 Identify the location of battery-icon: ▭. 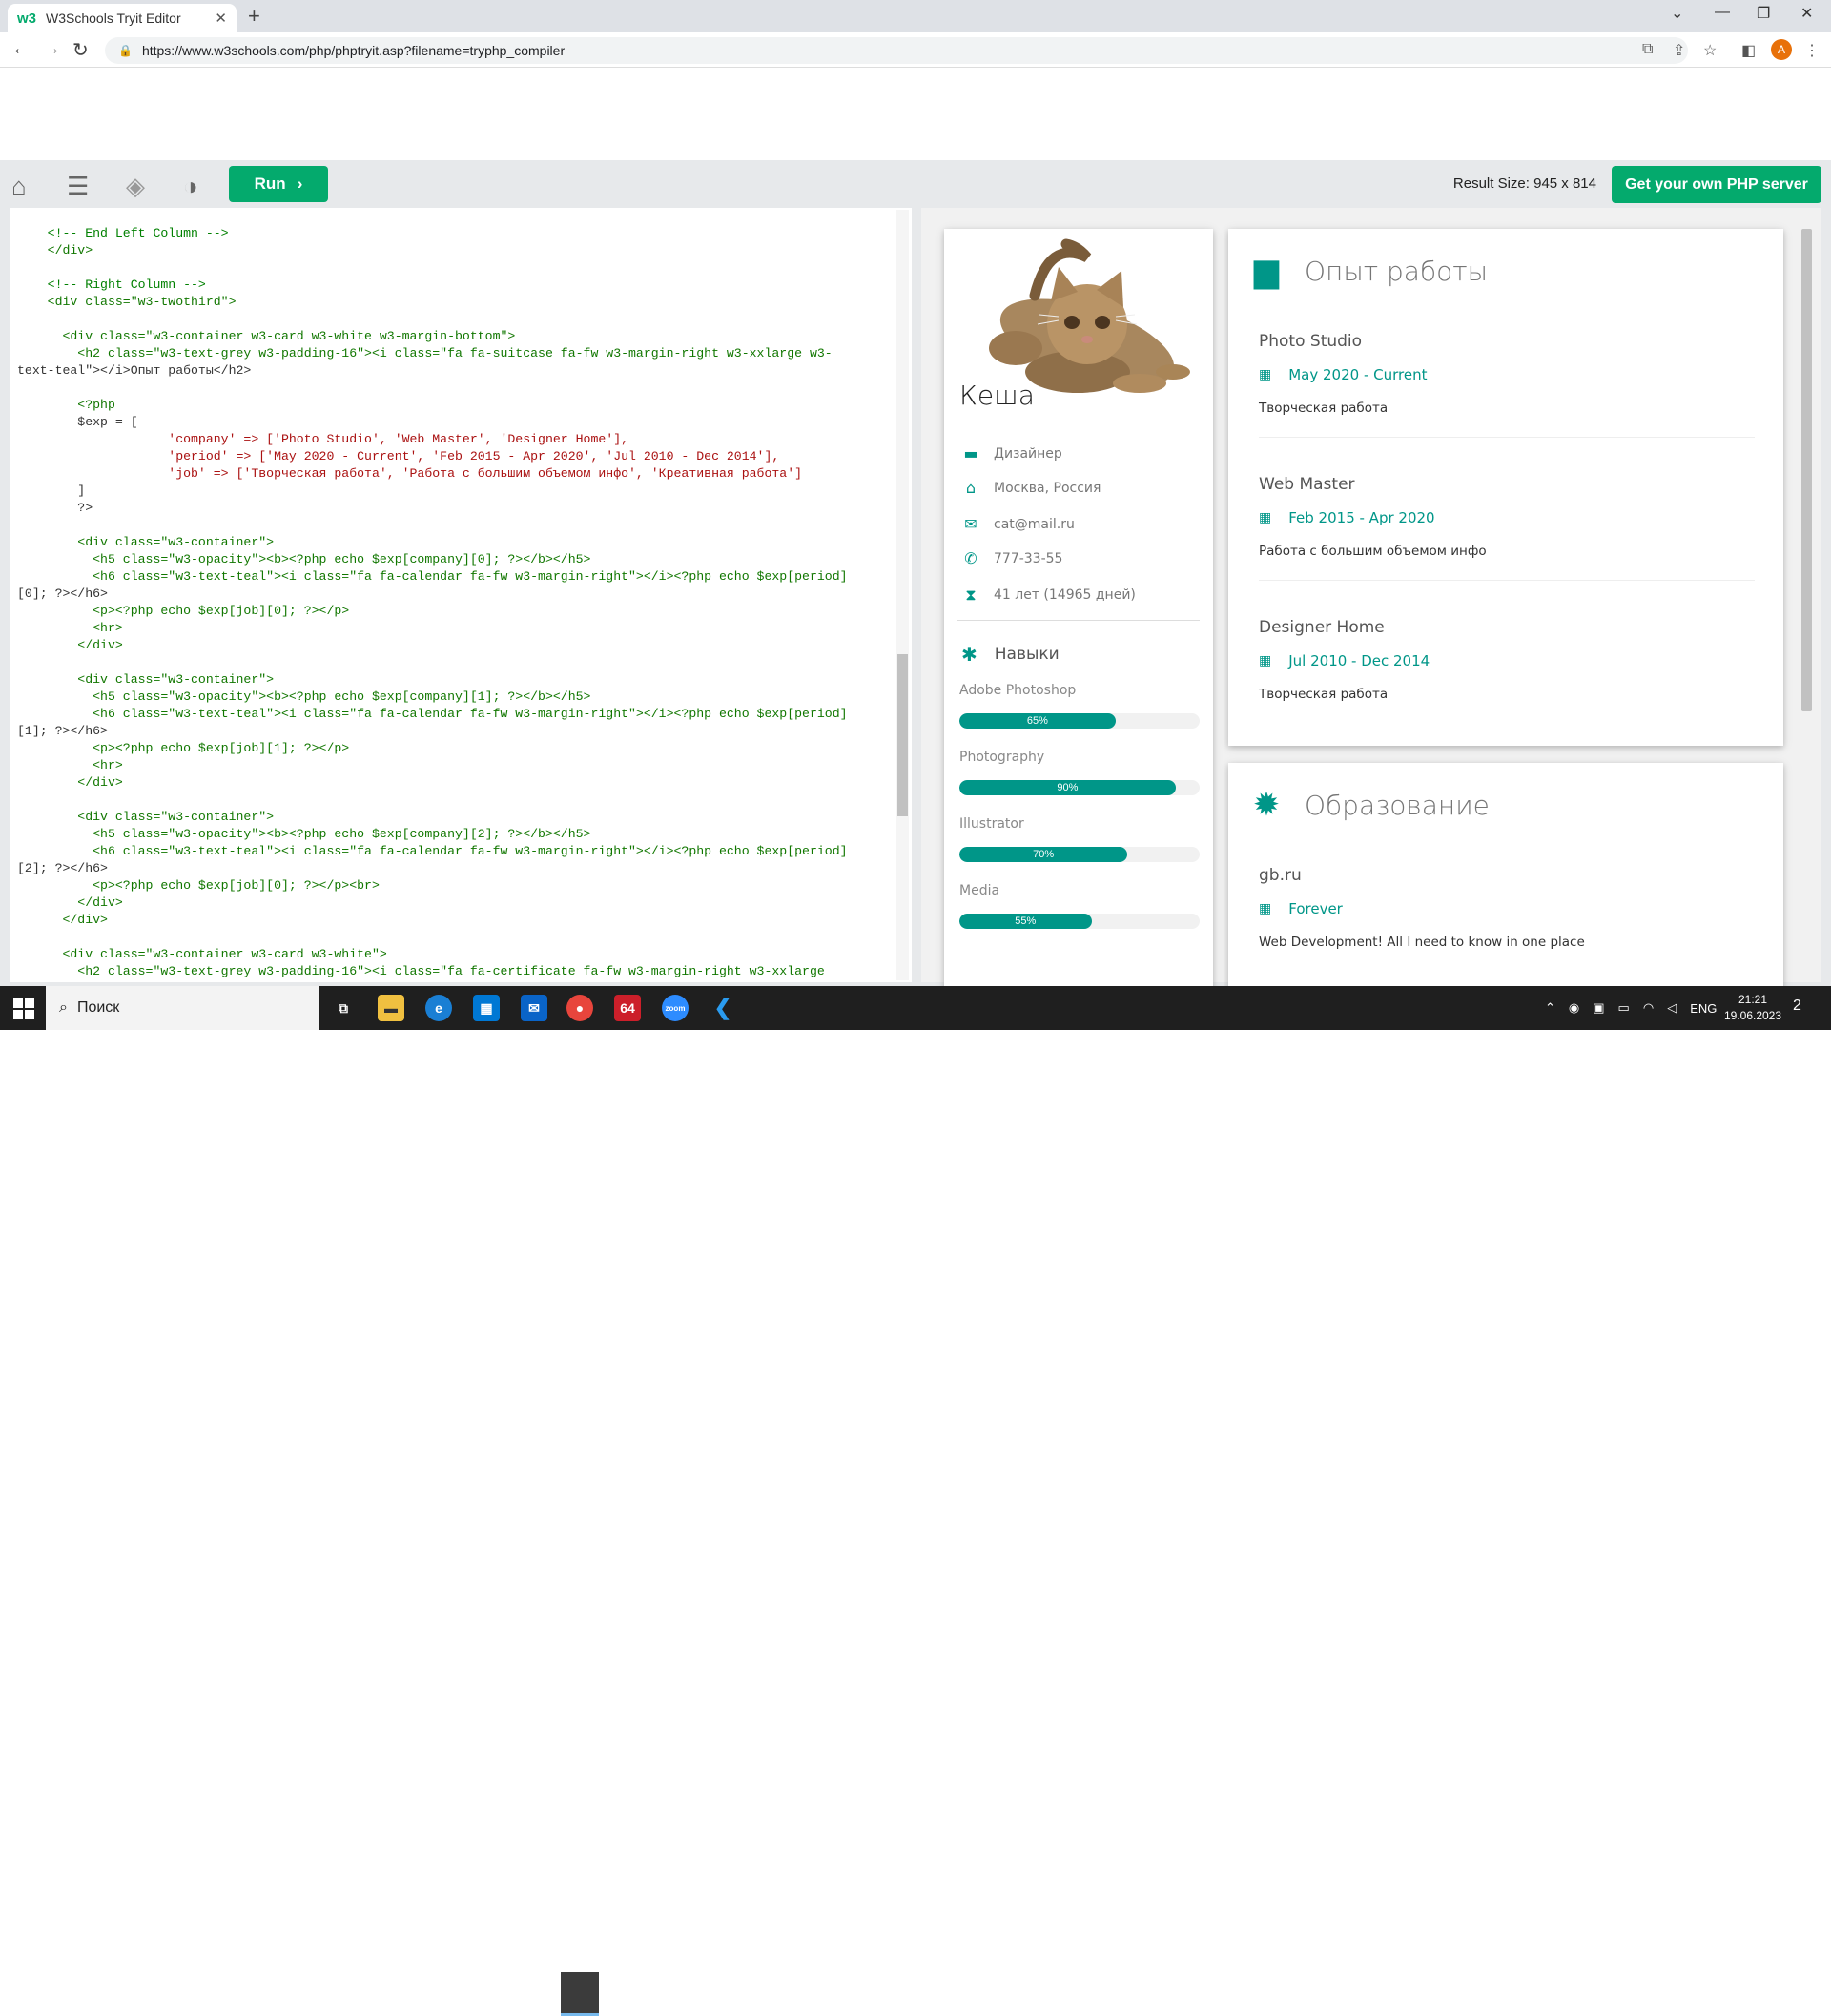
(1624, 1008).